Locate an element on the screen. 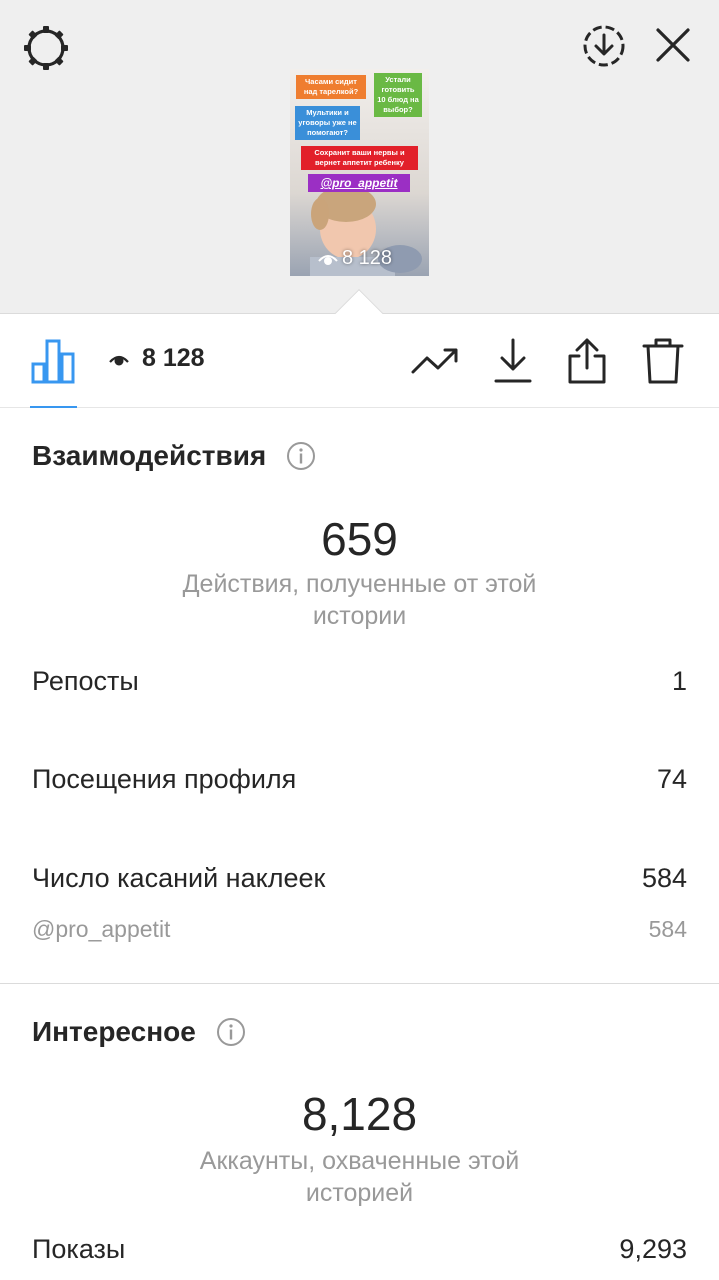 This screenshot has height=1280, width=719. section-divider is located at coordinates (359, 983).